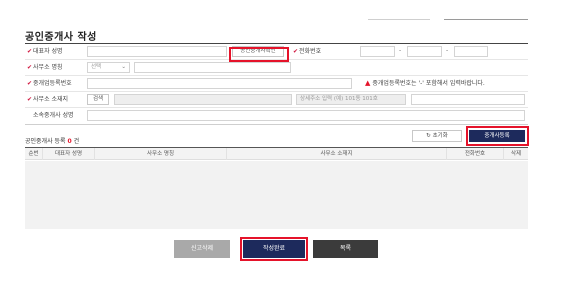 Image resolution: width=577 pixels, height=291 pixels. I want to click on col-number: 순번, so click(34, 154).